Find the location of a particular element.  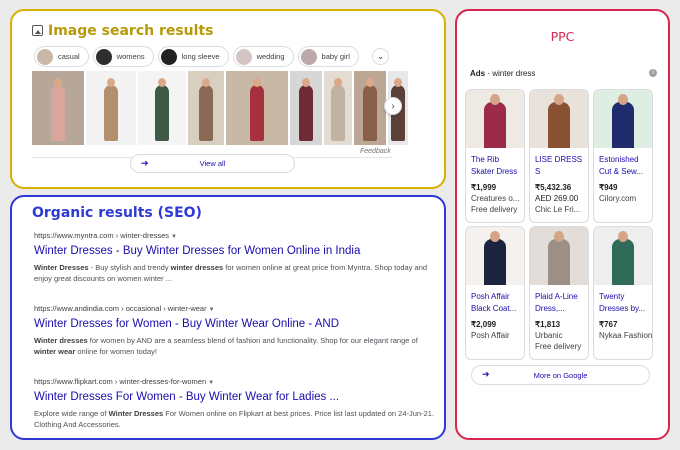

ads-header: Ads · winter dress is located at coordinates (503, 73).